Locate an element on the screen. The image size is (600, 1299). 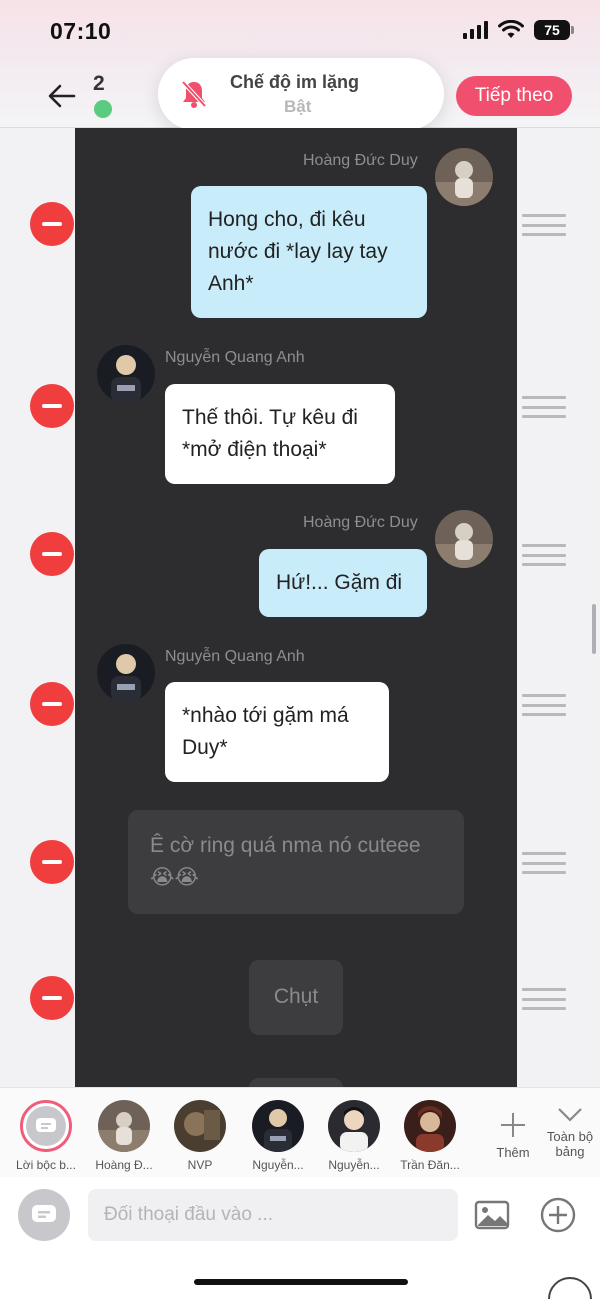
chevron-down-icon is located at coordinates (570, 1115).